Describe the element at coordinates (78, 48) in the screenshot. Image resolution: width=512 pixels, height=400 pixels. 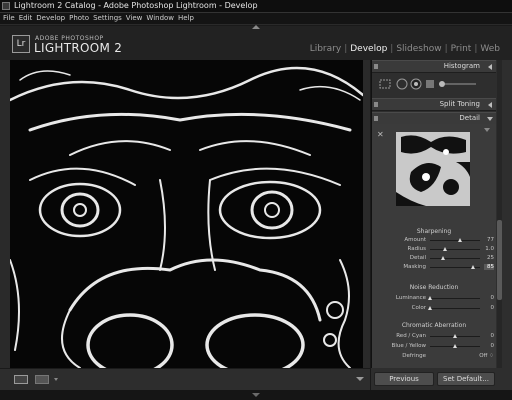
I see `brand-title: LIGHTROOM 2` at that location.